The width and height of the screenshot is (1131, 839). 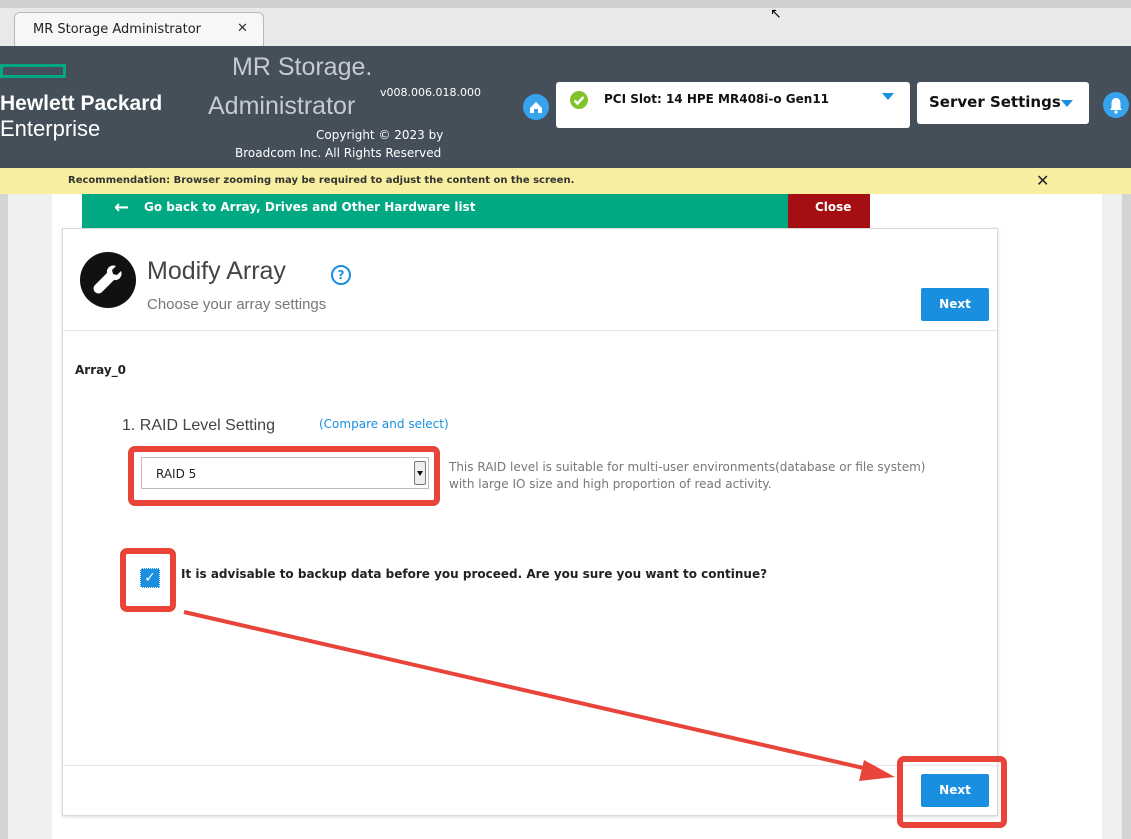 What do you see at coordinates (539, 695) in the screenshot?
I see `annotation-arrow` at bounding box center [539, 695].